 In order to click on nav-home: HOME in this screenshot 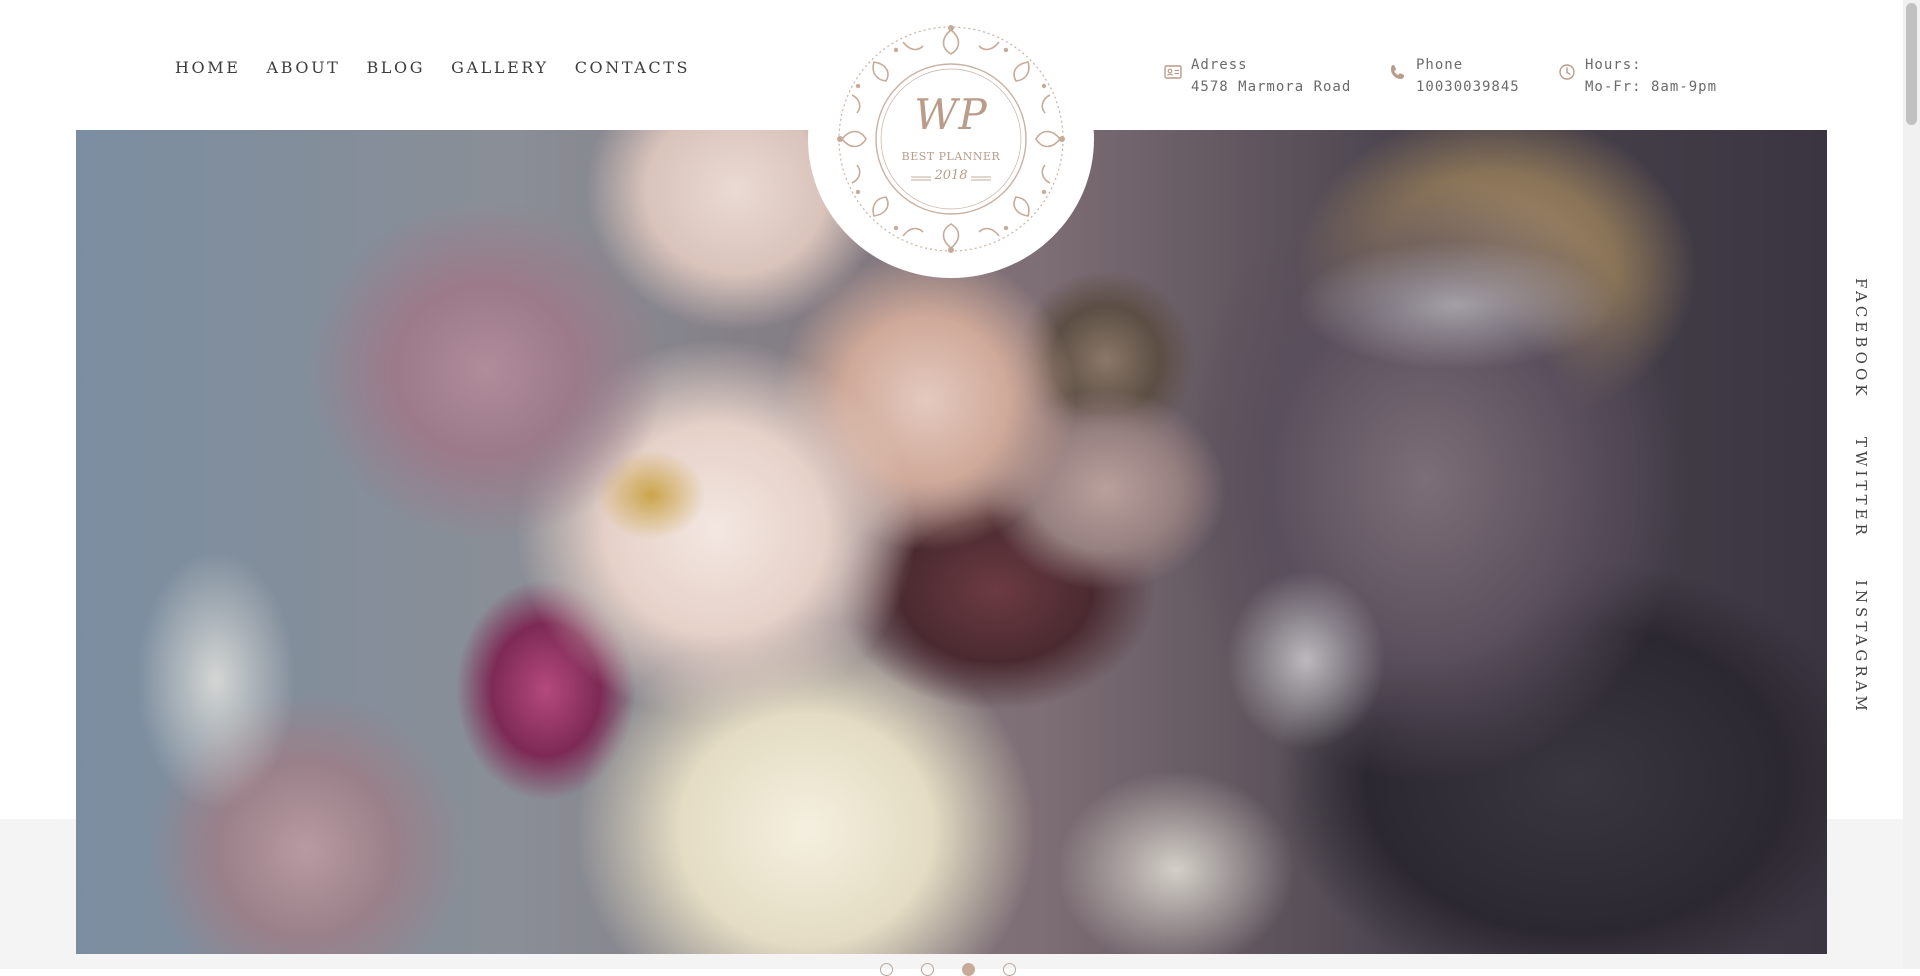, I will do `click(208, 67)`.